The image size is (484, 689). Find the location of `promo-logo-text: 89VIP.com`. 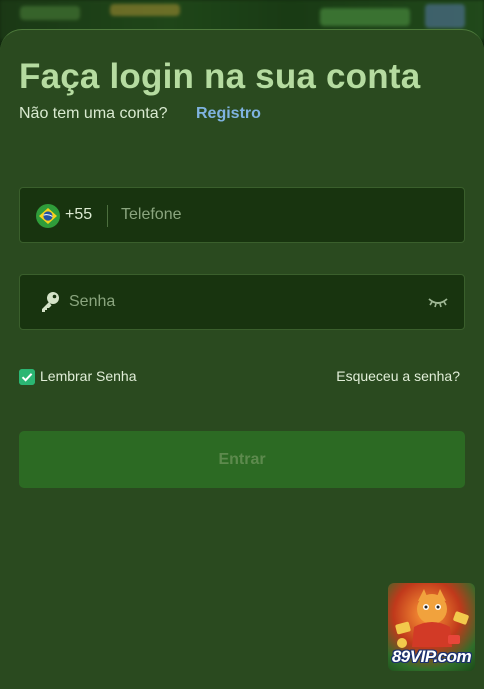

promo-logo-text: 89VIP.com is located at coordinates (431, 656).